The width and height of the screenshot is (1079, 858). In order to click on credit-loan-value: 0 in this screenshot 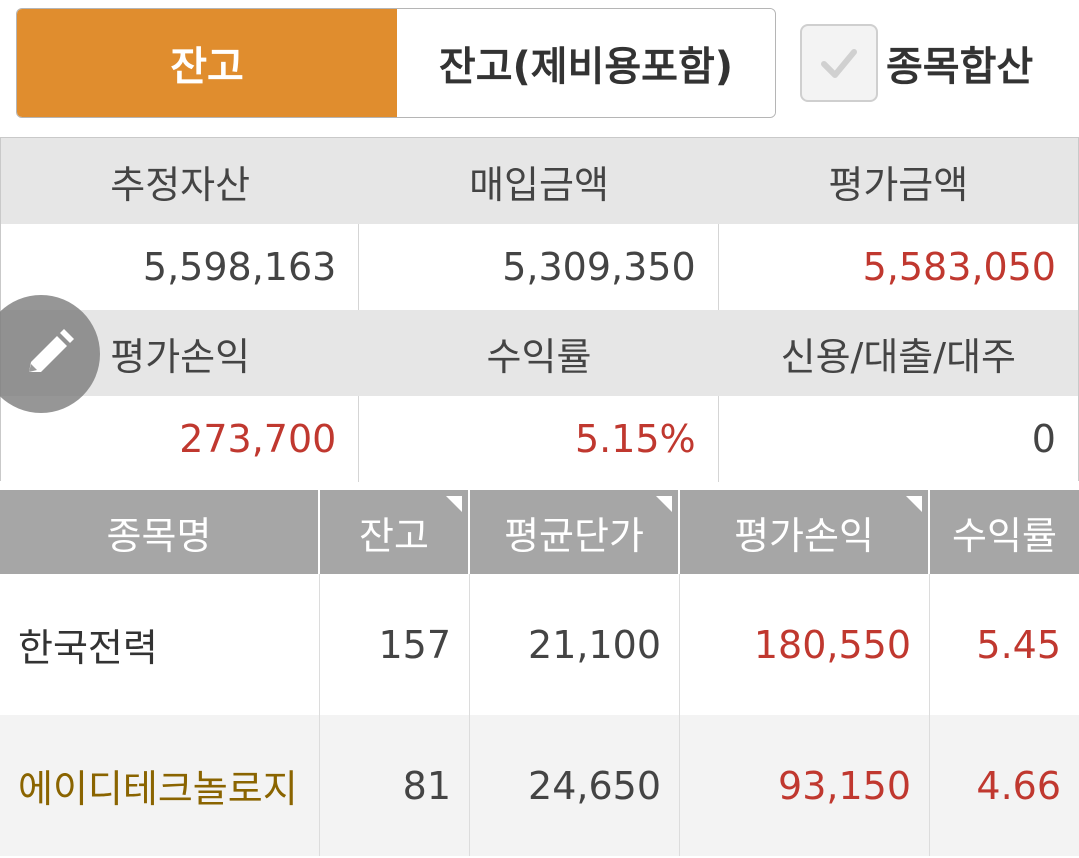, I will do `click(1043, 439)`.